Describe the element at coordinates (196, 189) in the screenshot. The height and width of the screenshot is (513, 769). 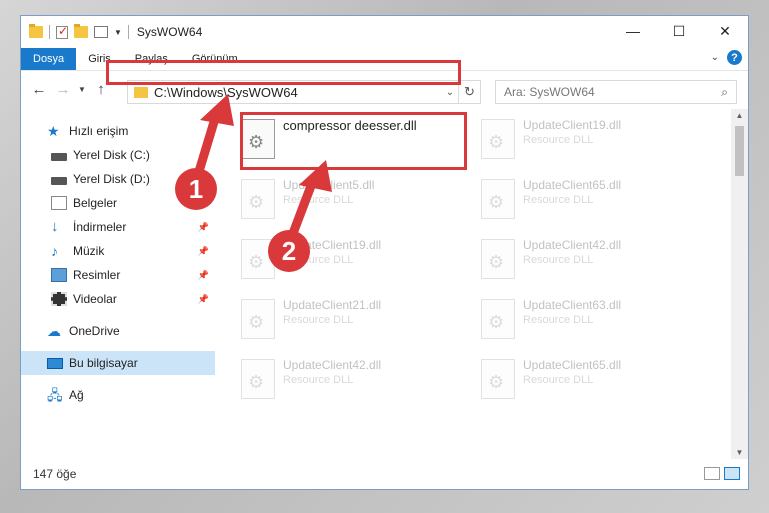
I see `step-1-badge: 1` at that location.